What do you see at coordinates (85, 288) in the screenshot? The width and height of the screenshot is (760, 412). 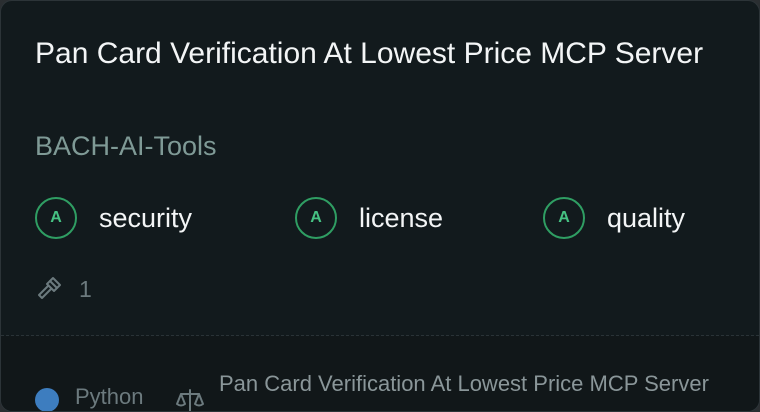 I see `tools-count-value: 1` at bounding box center [85, 288].